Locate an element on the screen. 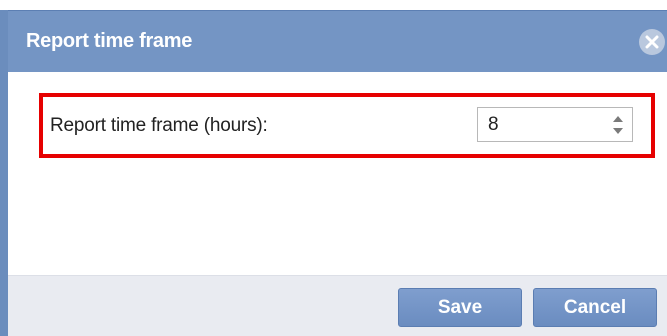 The height and width of the screenshot is (336, 667). report-time-frame-input: 8 is located at coordinates (555, 124).